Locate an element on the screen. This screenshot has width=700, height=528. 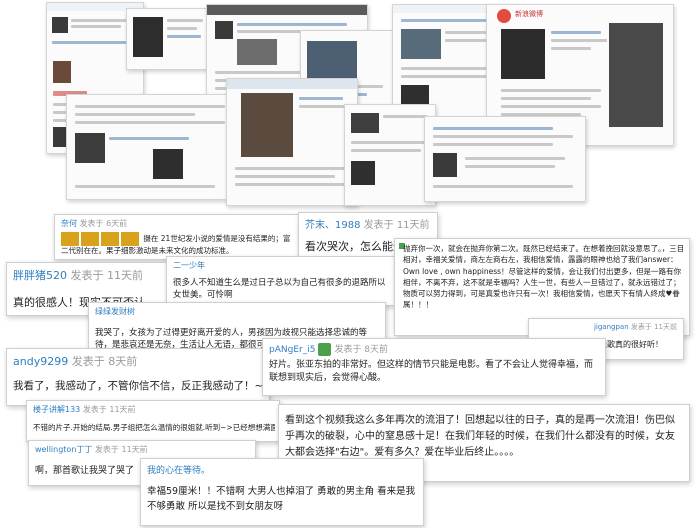
comment-text: 很多人不知道生么是过日子总以为自己有很多的退路所以女世美。可怜啊 is located at coordinates (279, 289).